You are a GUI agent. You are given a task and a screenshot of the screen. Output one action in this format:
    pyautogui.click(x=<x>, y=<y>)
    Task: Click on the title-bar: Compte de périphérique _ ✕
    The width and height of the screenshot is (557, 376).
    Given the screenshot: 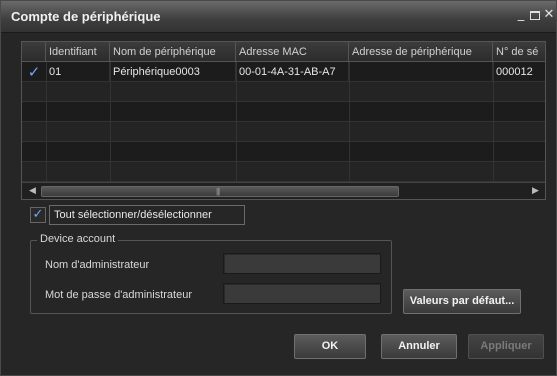 What is the action you would take?
    pyautogui.click(x=278, y=17)
    